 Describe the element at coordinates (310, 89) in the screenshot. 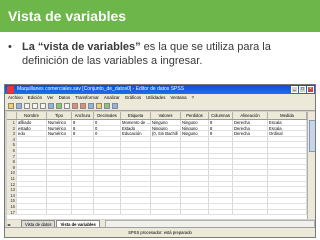

I see `close-icon: ×` at that location.